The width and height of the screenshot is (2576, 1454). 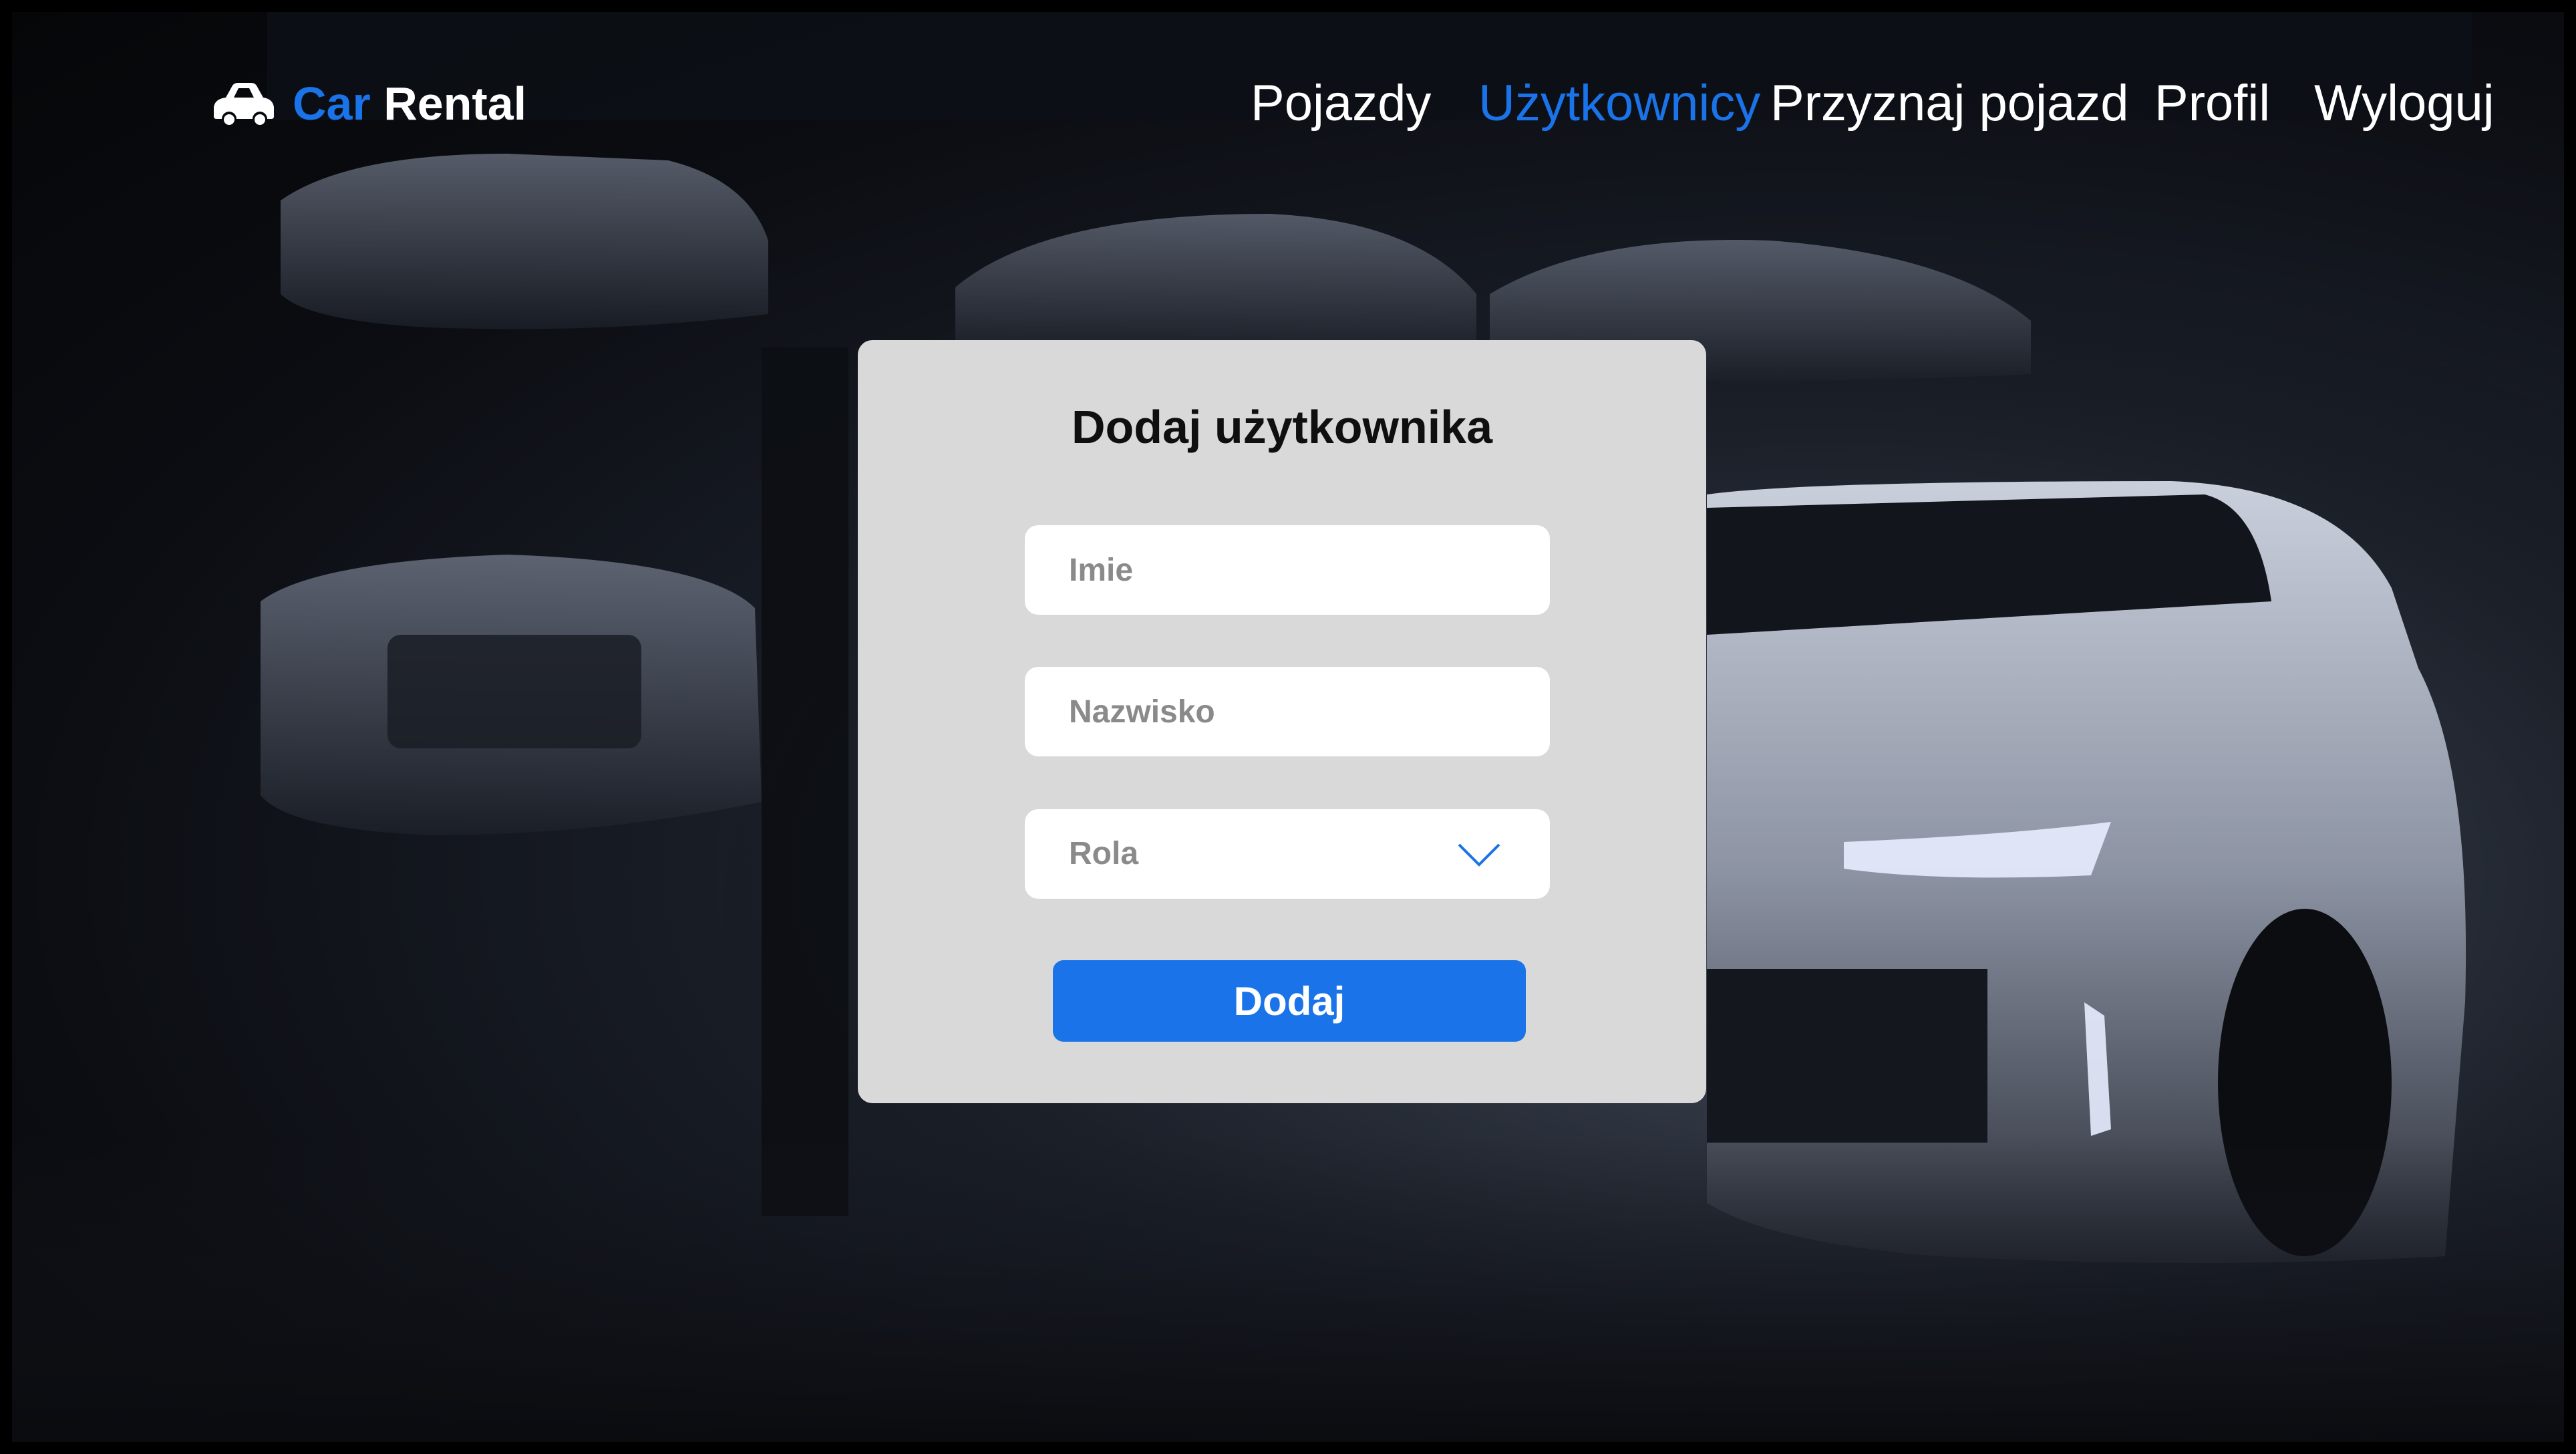 What do you see at coordinates (1341, 103) in the screenshot?
I see `nav-link-vehicles: Pojazdy` at bounding box center [1341, 103].